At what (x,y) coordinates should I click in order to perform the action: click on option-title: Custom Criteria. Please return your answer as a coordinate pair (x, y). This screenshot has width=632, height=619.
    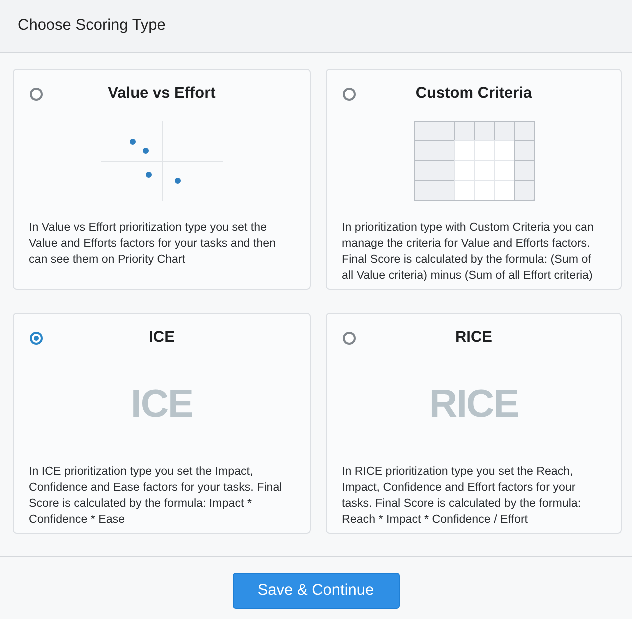
    Looking at the image, I should click on (474, 94).